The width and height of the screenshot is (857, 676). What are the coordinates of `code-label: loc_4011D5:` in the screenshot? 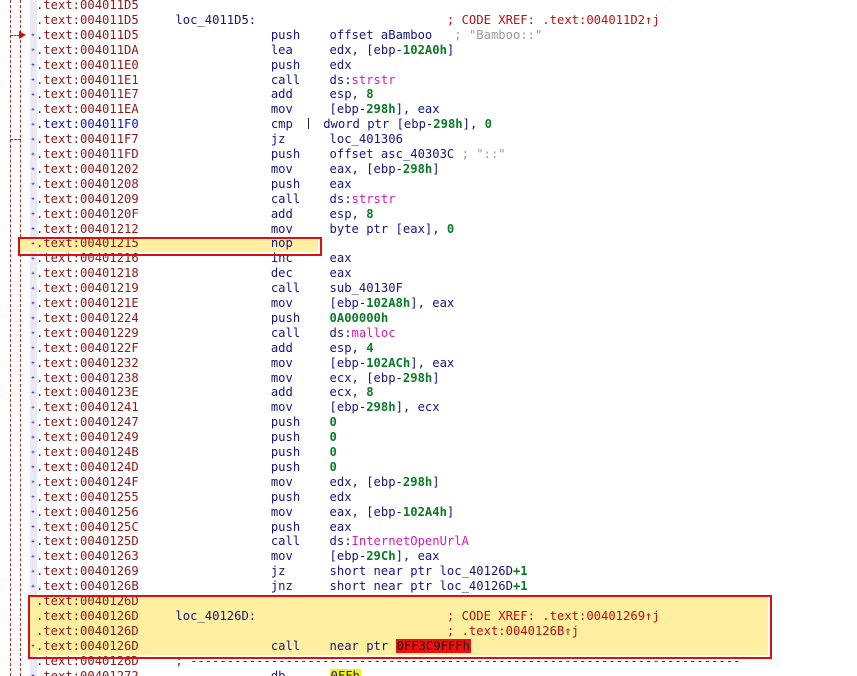 It's located at (215, 20).